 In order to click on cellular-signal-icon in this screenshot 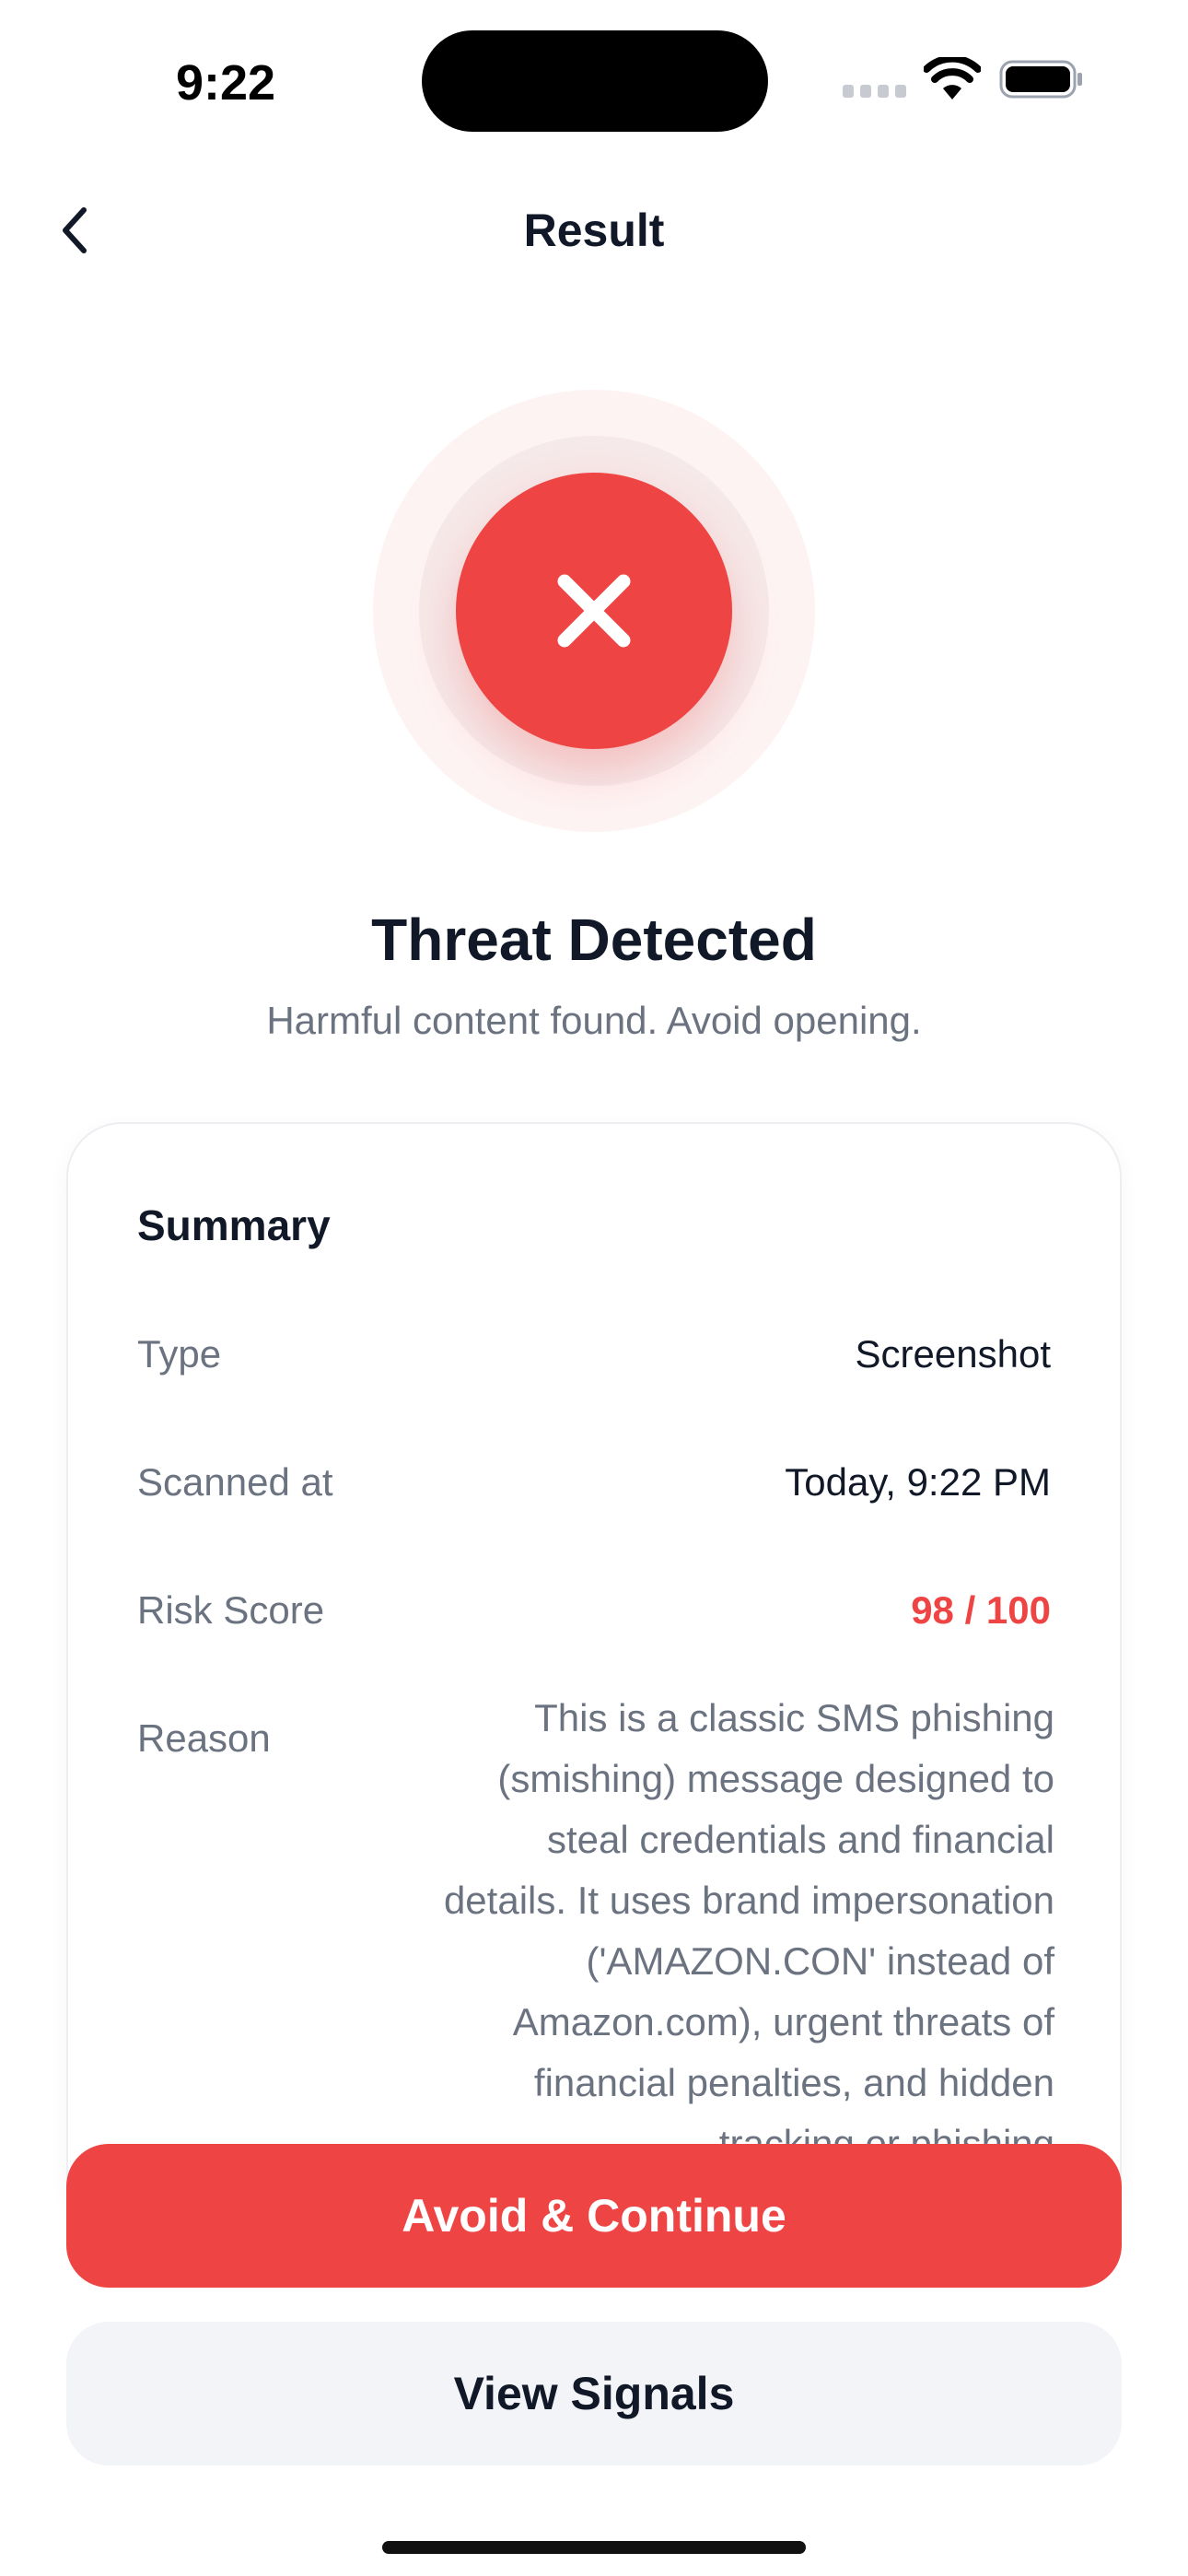, I will do `click(875, 91)`.